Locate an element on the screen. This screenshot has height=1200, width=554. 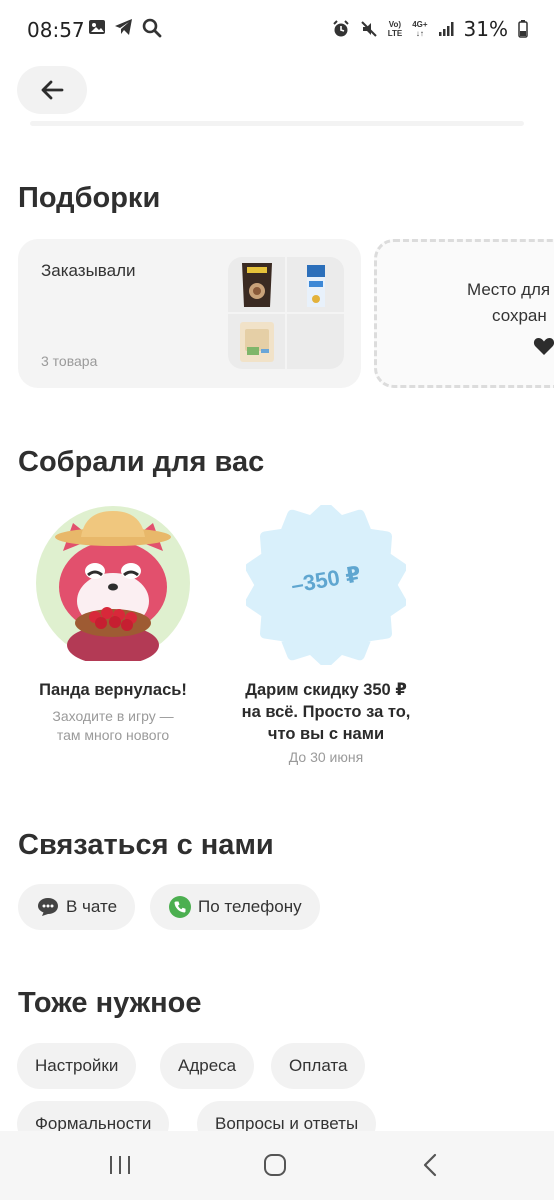
recent-apps-icon is located at coordinates (120, 1165).